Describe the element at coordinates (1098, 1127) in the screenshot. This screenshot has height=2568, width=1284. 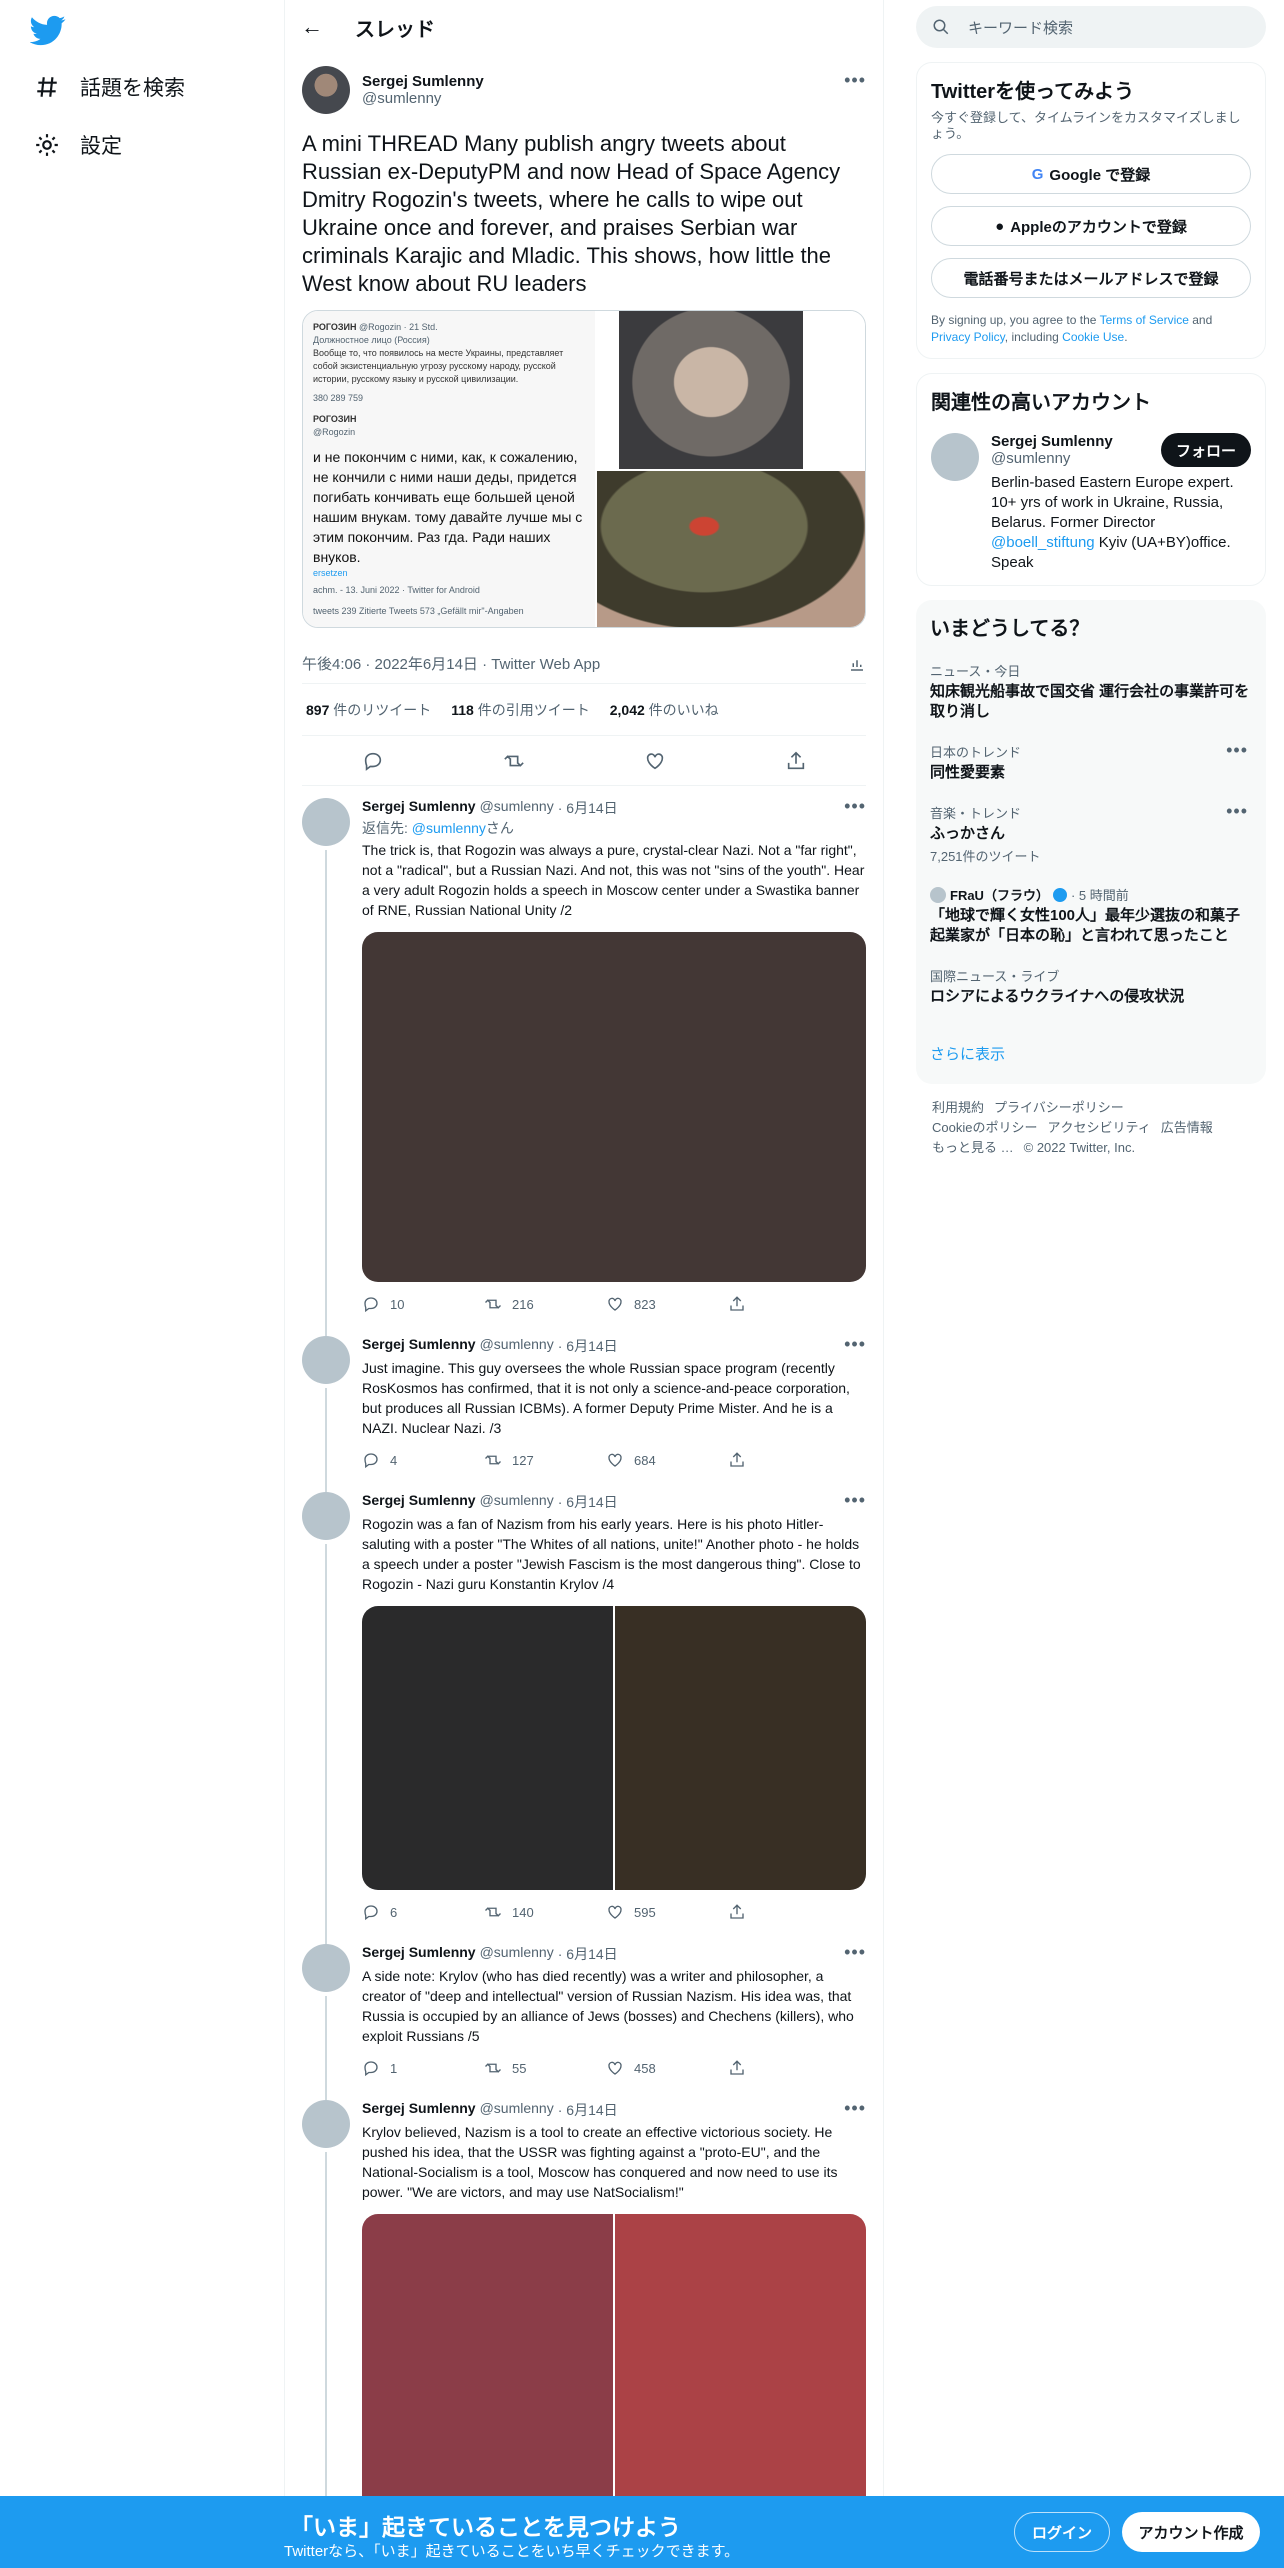
I see `footer-accessibility: アクセシビリティ` at that location.